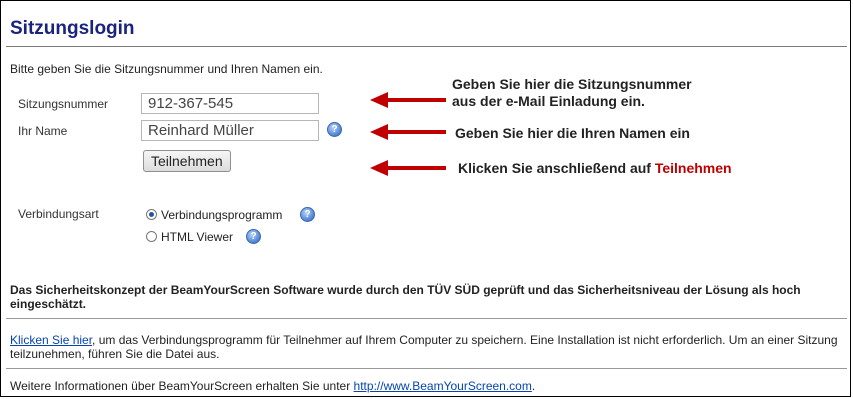 The height and width of the screenshot is (399, 853). What do you see at coordinates (197, 237) in the screenshot?
I see `radio-html-viewer-label: HTML Viewer` at bounding box center [197, 237].